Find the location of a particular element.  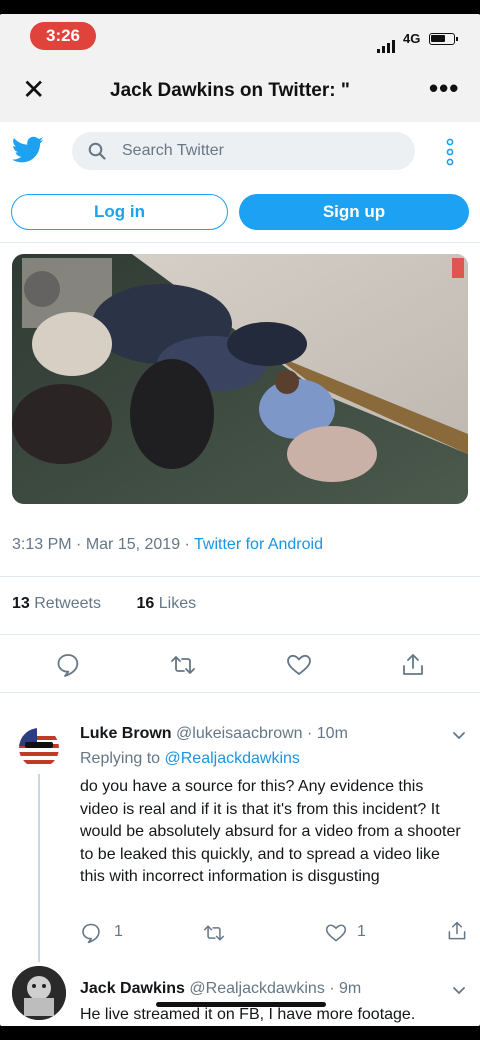

reply-author-handle: @lukeisaacbrown is located at coordinates (239, 733).